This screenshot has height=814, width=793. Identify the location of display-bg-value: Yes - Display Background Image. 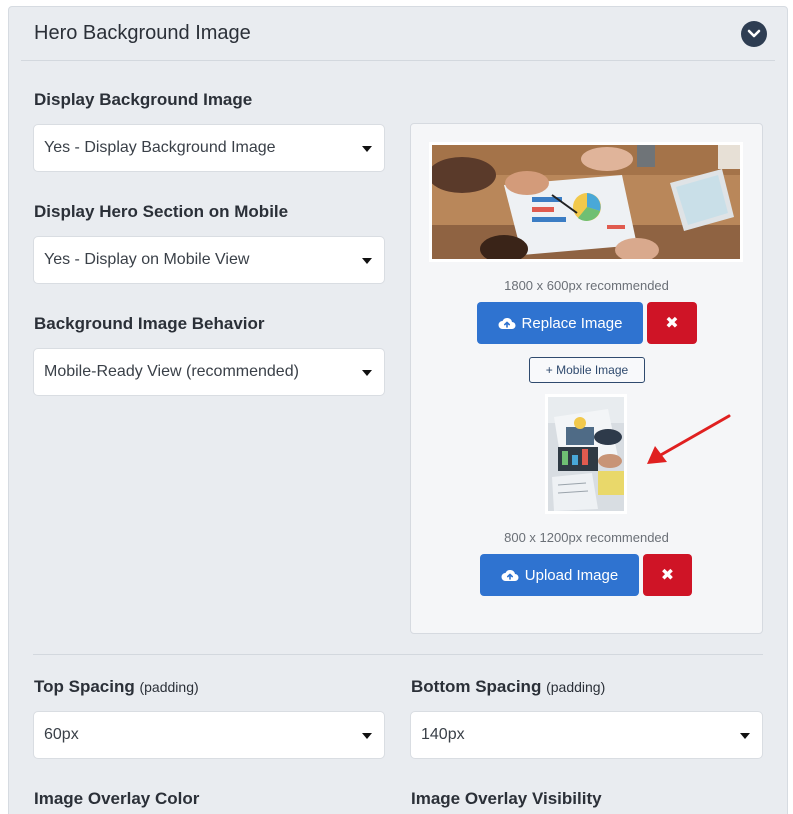
(160, 147).